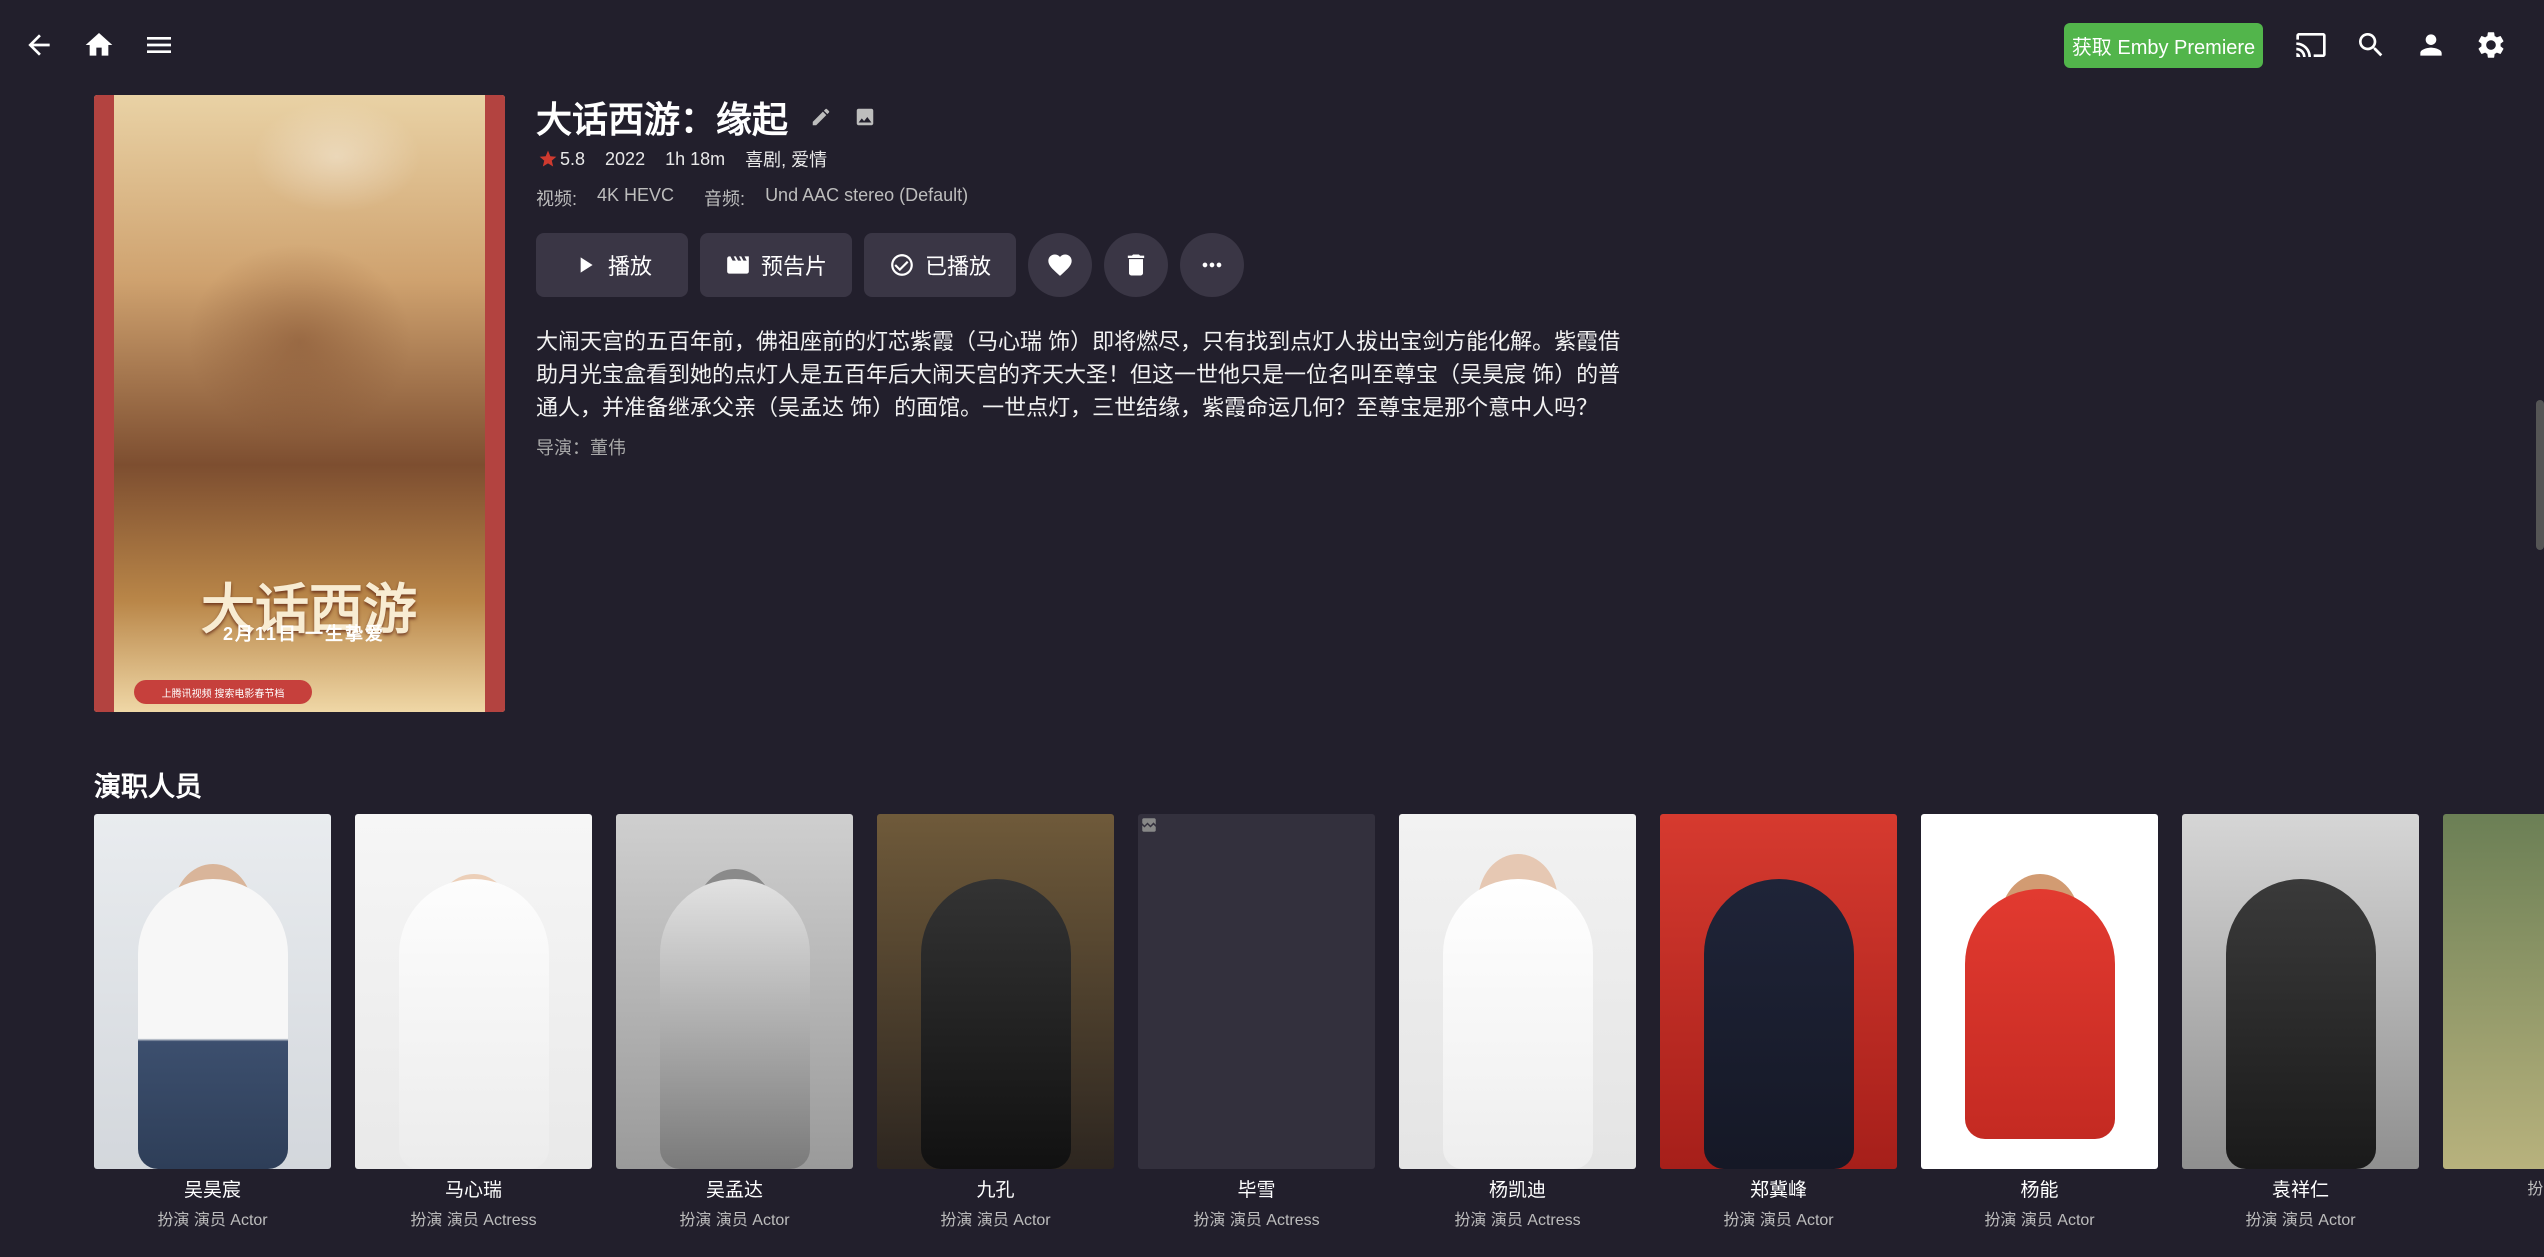 The height and width of the screenshot is (1257, 2544). I want to click on star-icon, so click(548, 158).